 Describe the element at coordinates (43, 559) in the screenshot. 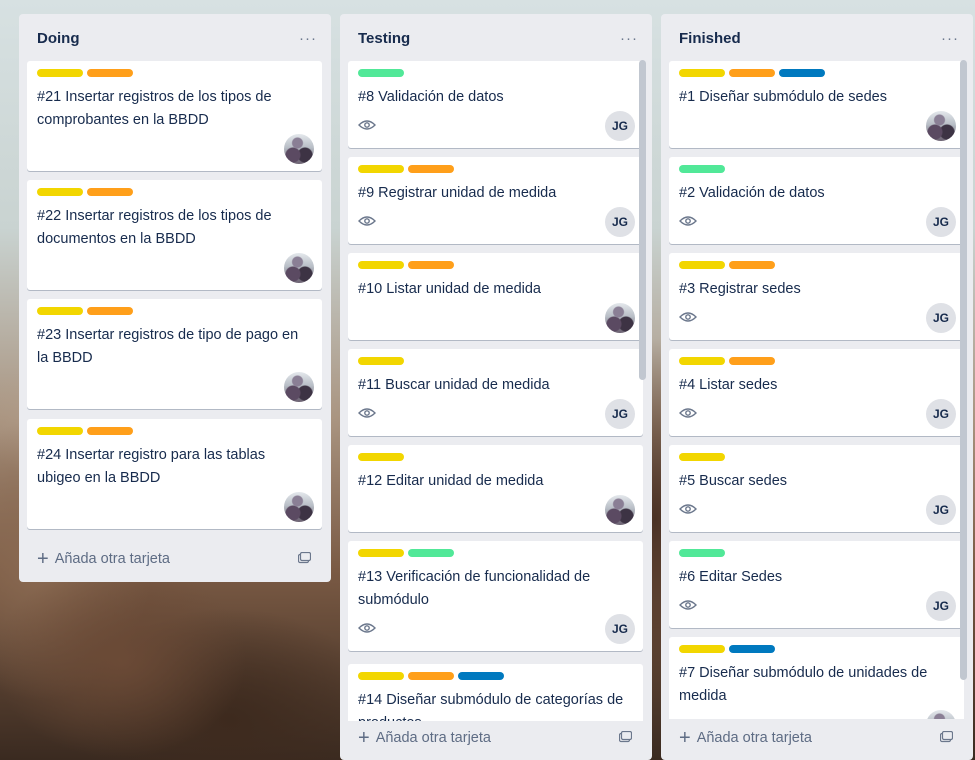

I see `plus-icon: +` at that location.